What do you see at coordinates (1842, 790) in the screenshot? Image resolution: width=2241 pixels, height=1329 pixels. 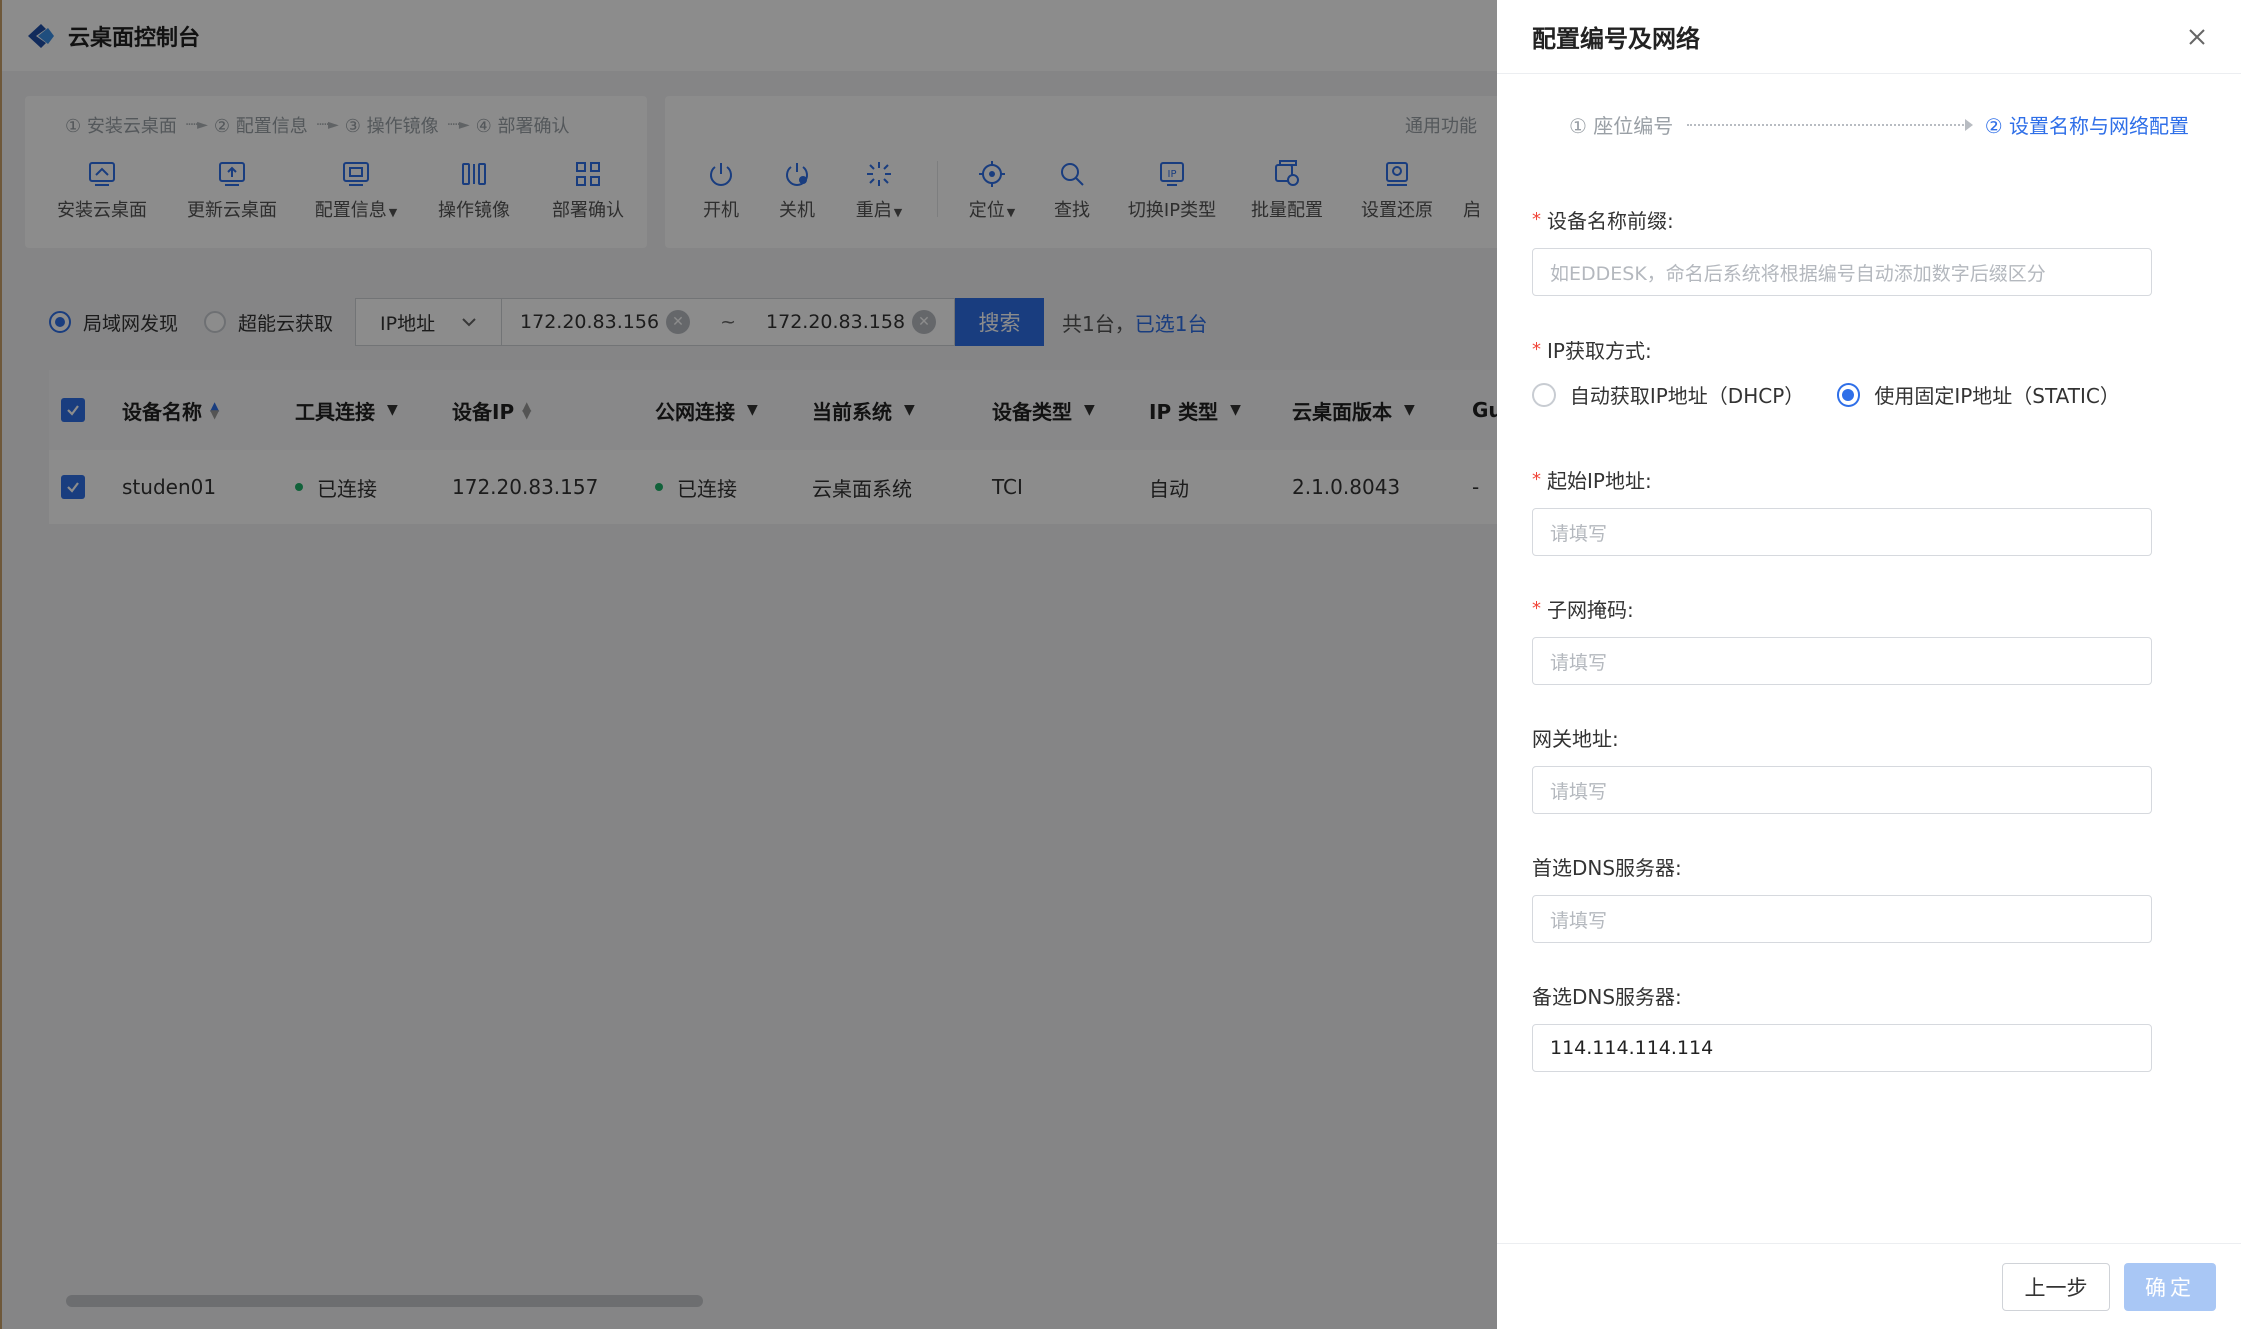 I see `gateway-input: 请填写` at bounding box center [1842, 790].